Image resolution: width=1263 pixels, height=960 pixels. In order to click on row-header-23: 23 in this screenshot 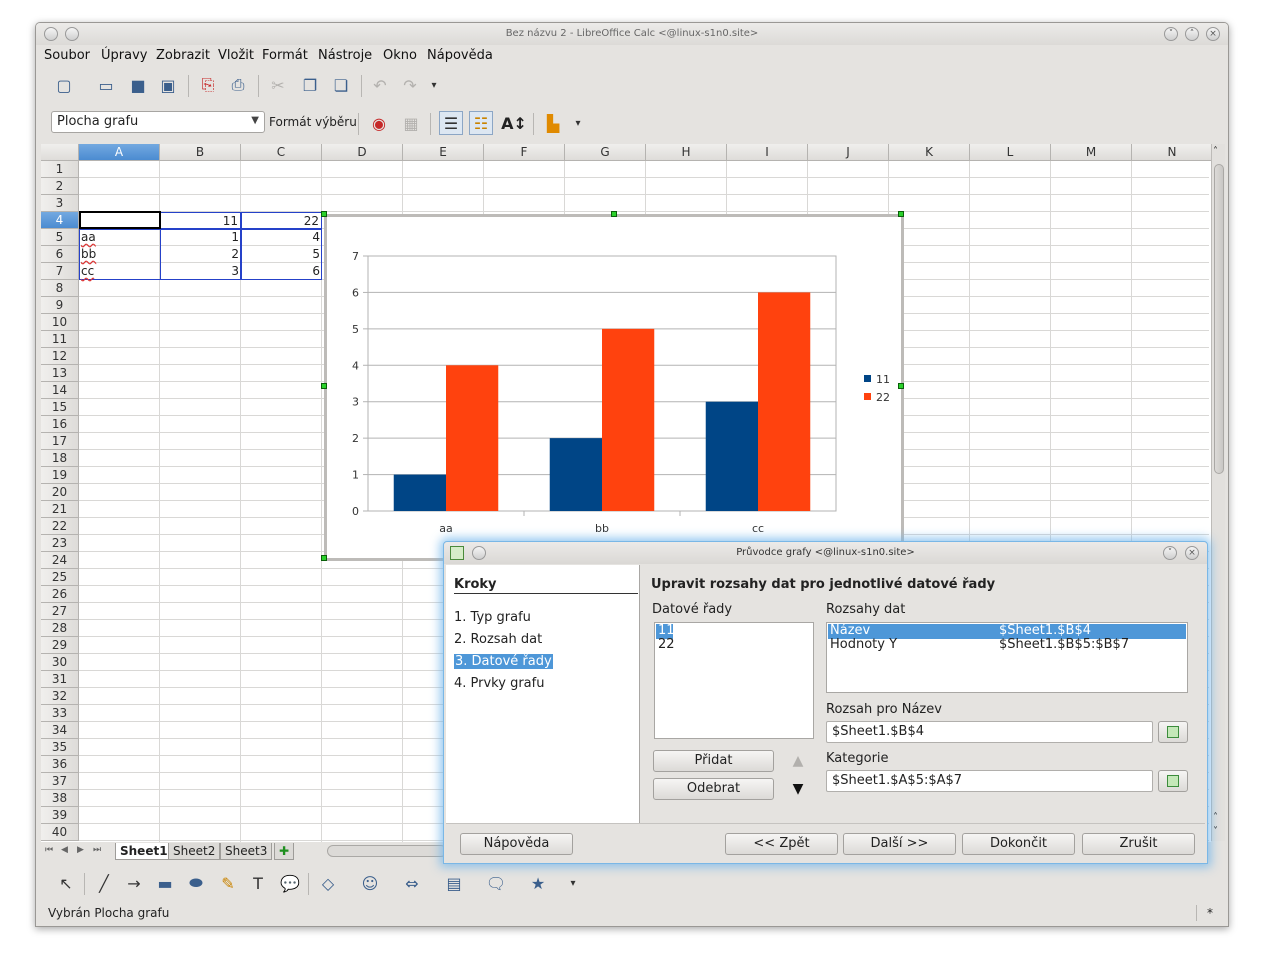, I will do `click(60, 543)`.